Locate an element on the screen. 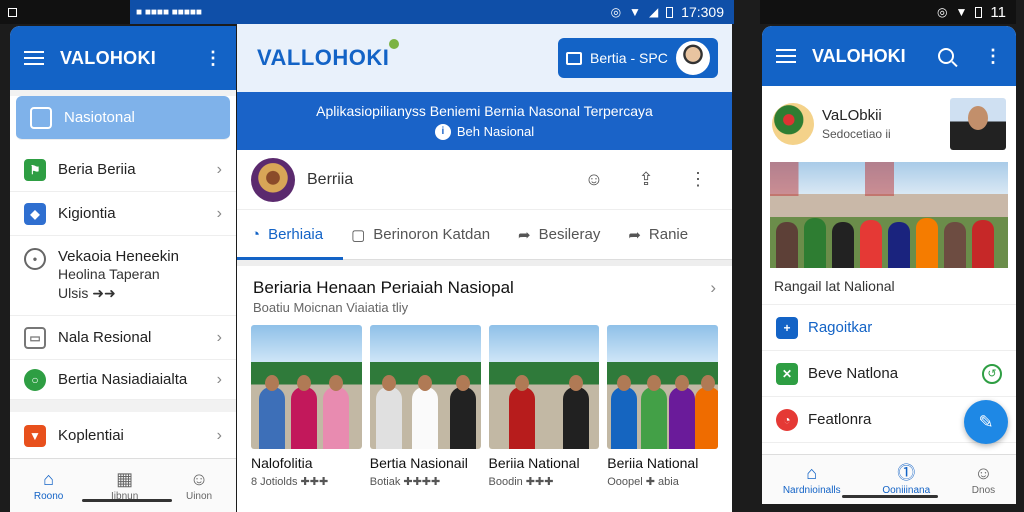 The image size is (1024, 512). caption-meta: Botiak ✚✚✚✚ is located at coordinates (405, 482).